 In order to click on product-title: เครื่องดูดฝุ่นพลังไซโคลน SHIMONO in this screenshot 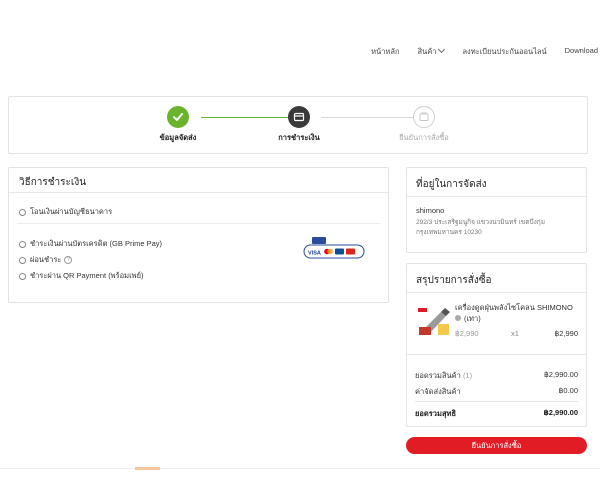, I will do `click(514, 307)`.